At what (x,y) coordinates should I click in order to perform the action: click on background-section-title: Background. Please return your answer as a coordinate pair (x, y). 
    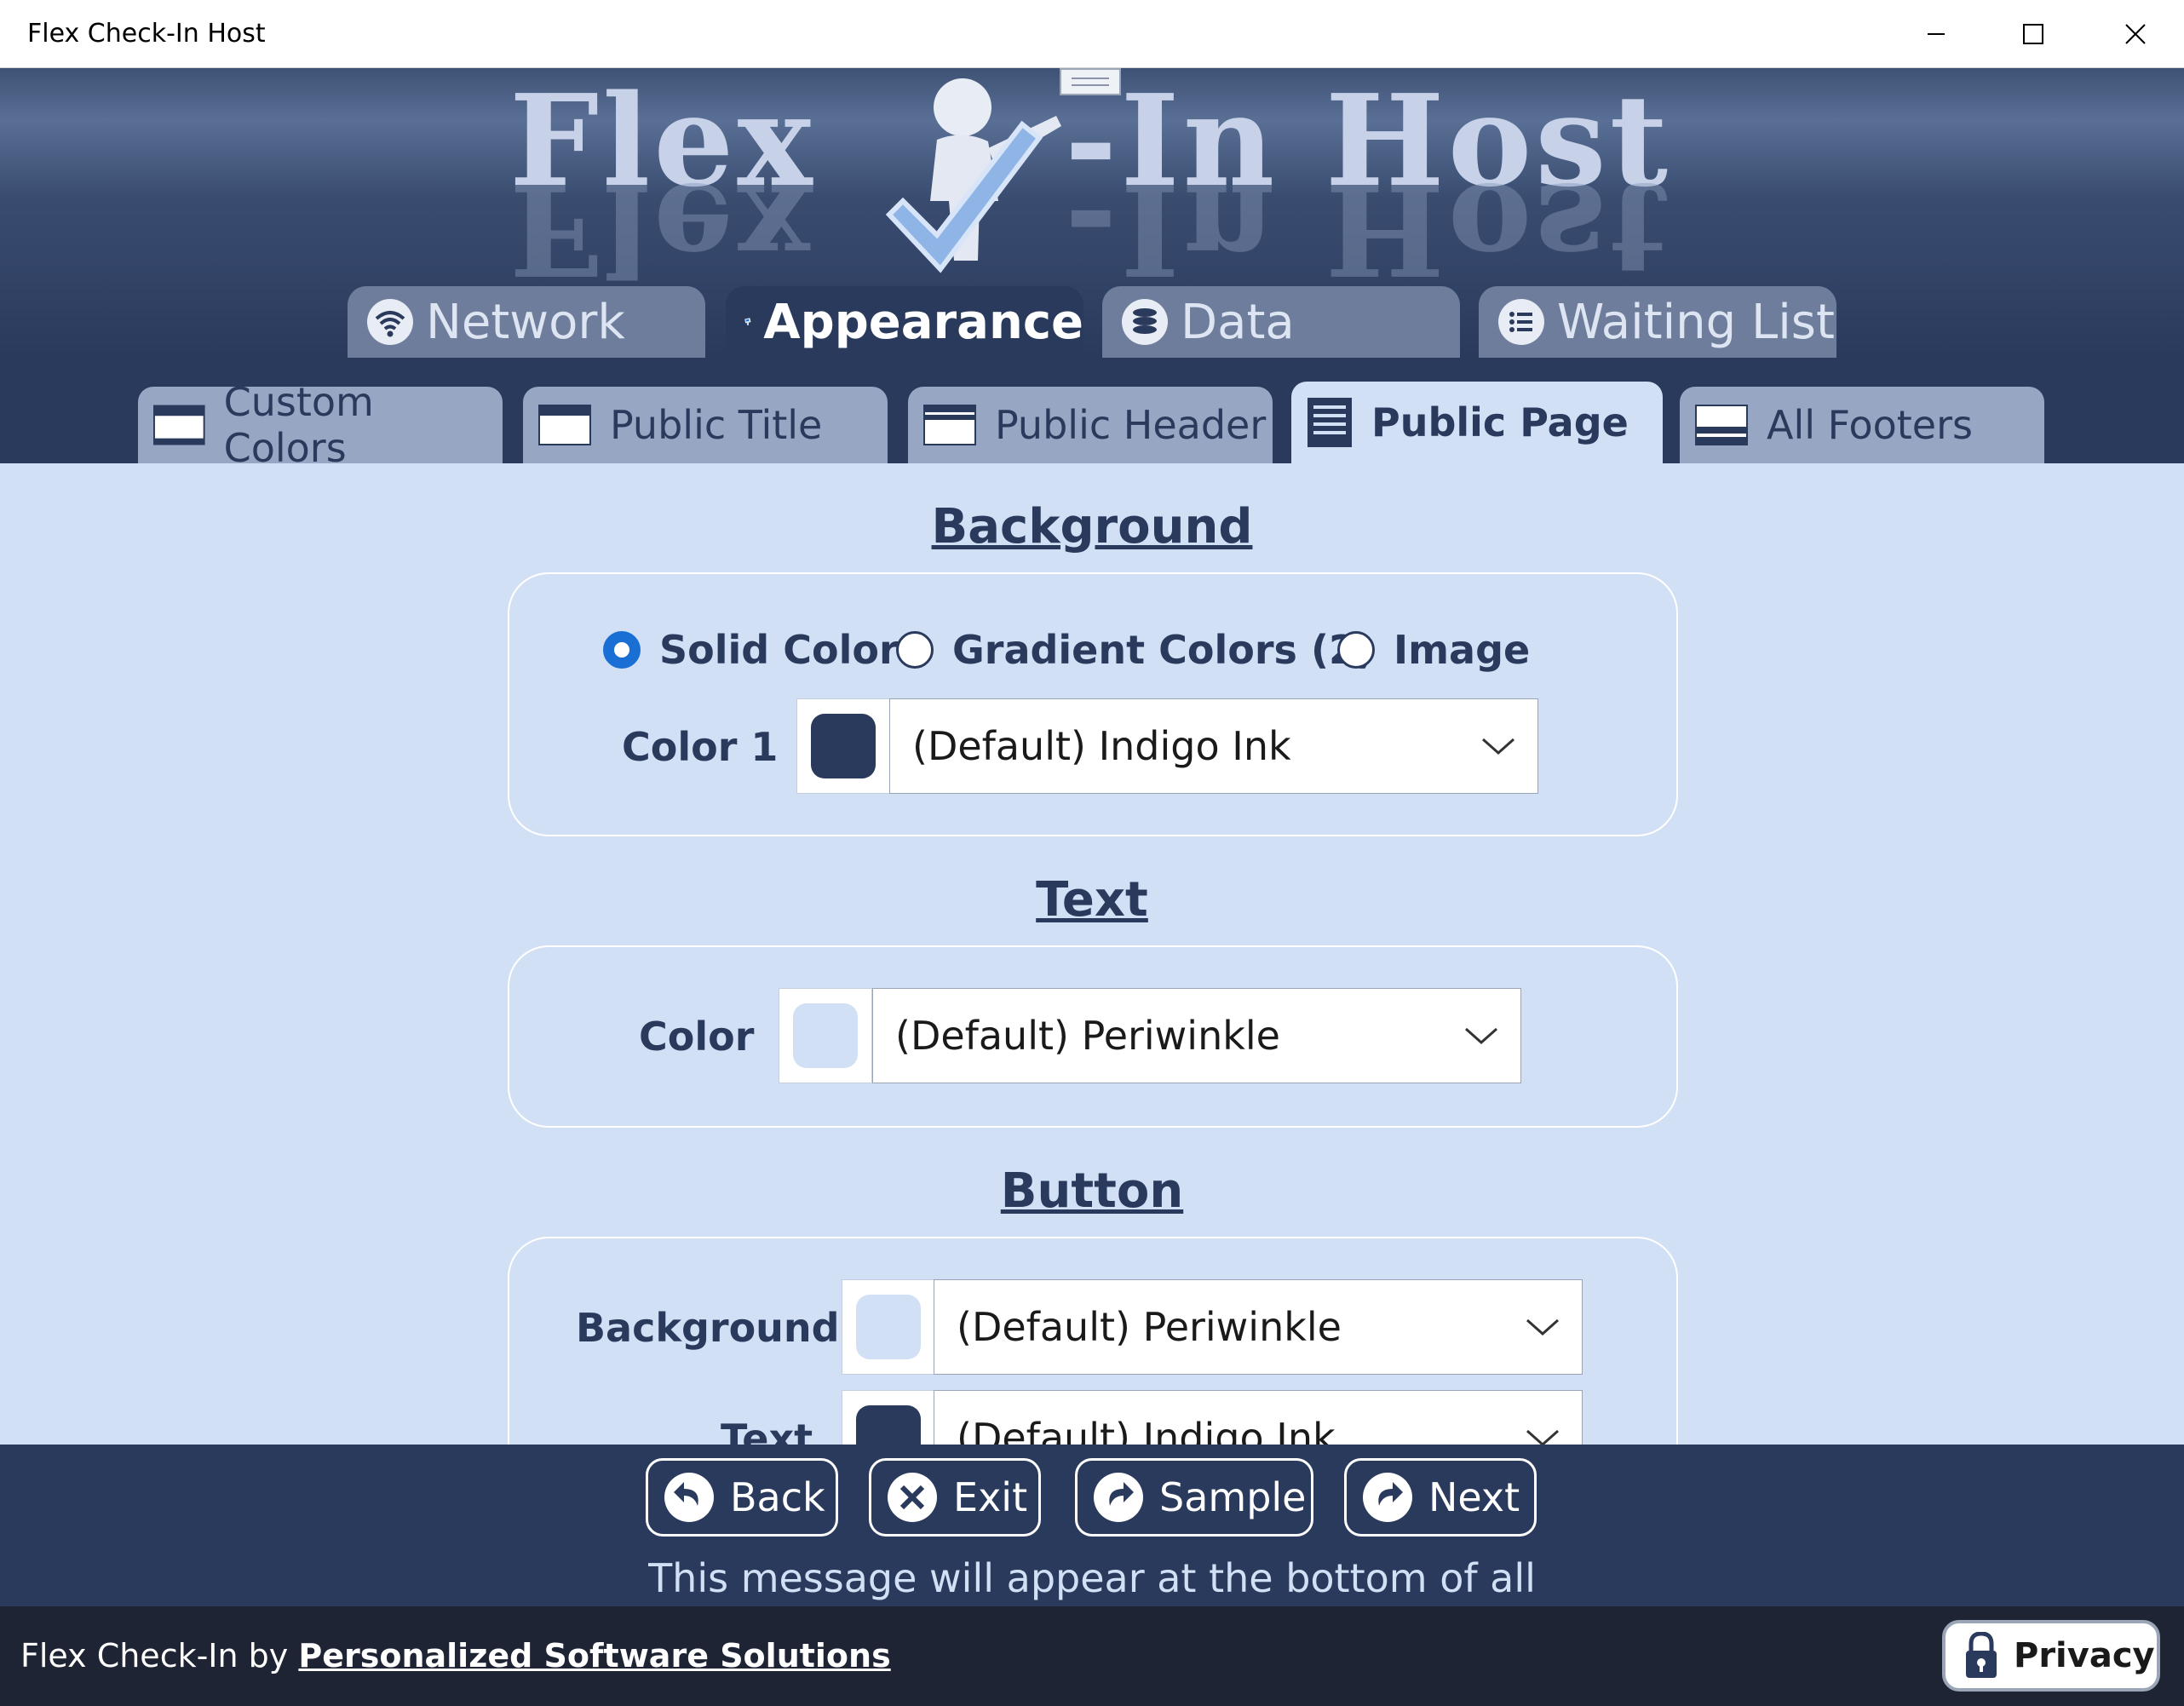
    Looking at the image, I should click on (1092, 526).